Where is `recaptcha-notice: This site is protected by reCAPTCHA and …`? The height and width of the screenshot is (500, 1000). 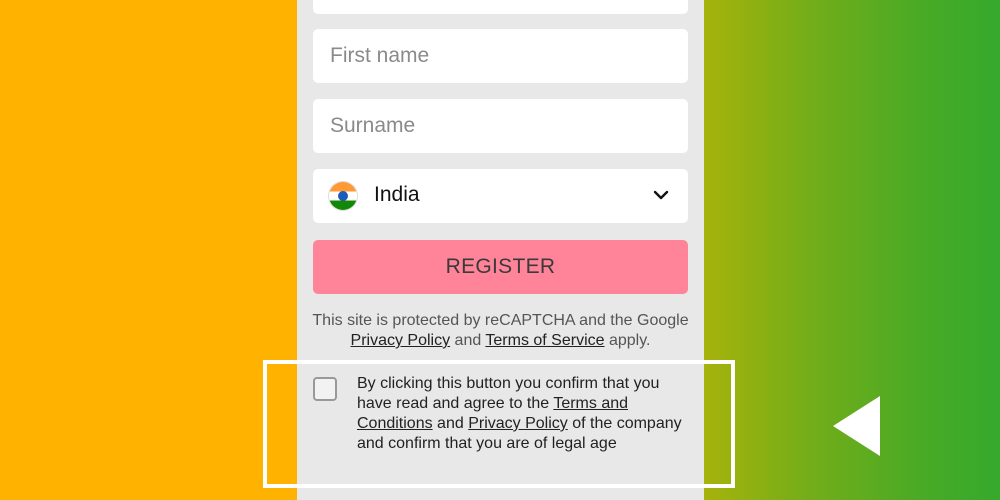
recaptcha-notice: This site is protected by reCAPTCHA and … is located at coordinates (500, 331).